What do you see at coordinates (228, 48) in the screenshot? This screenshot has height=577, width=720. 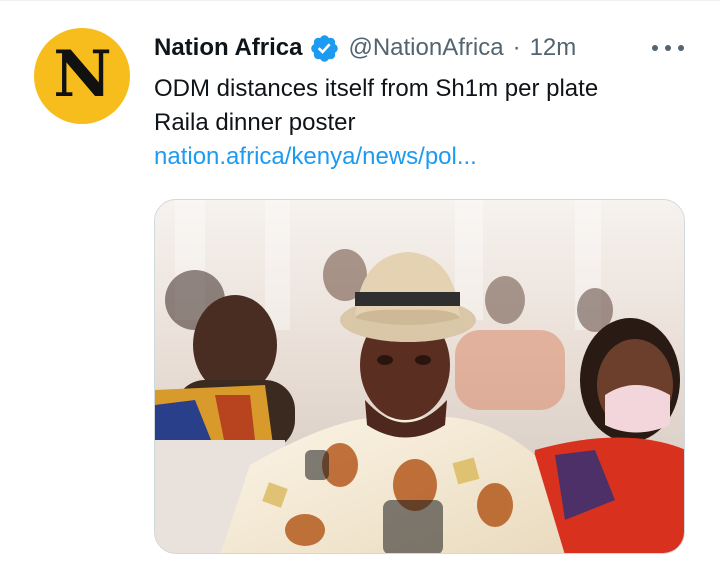 I see `author-name: Nation Africa` at bounding box center [228, 48].